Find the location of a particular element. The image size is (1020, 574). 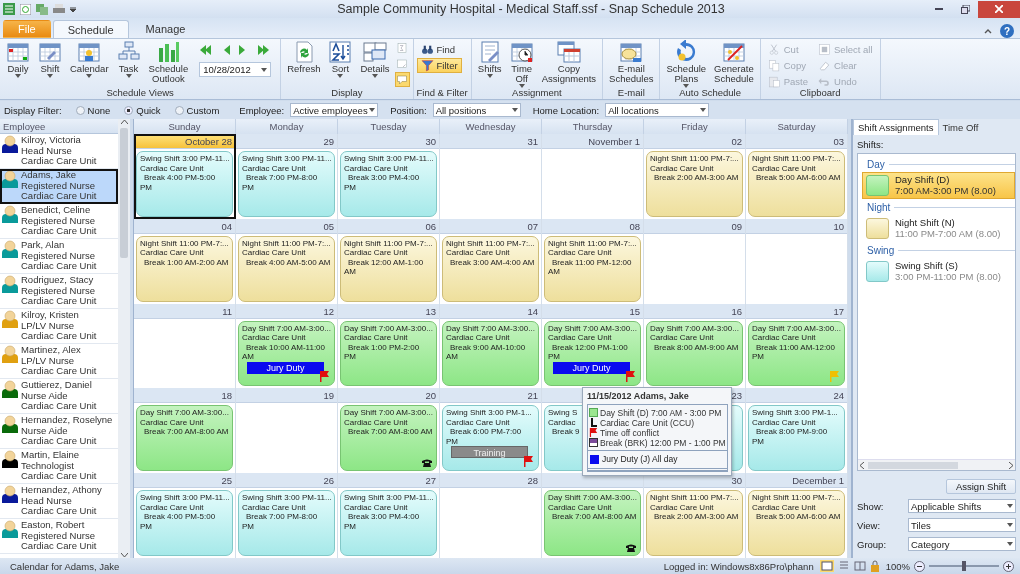

day-cell: 24 Swing Shift 3:00 PM-1... Cardiac Care Unit Break 8:00 PM-9:00 PM is located at coordinates (797, 431).